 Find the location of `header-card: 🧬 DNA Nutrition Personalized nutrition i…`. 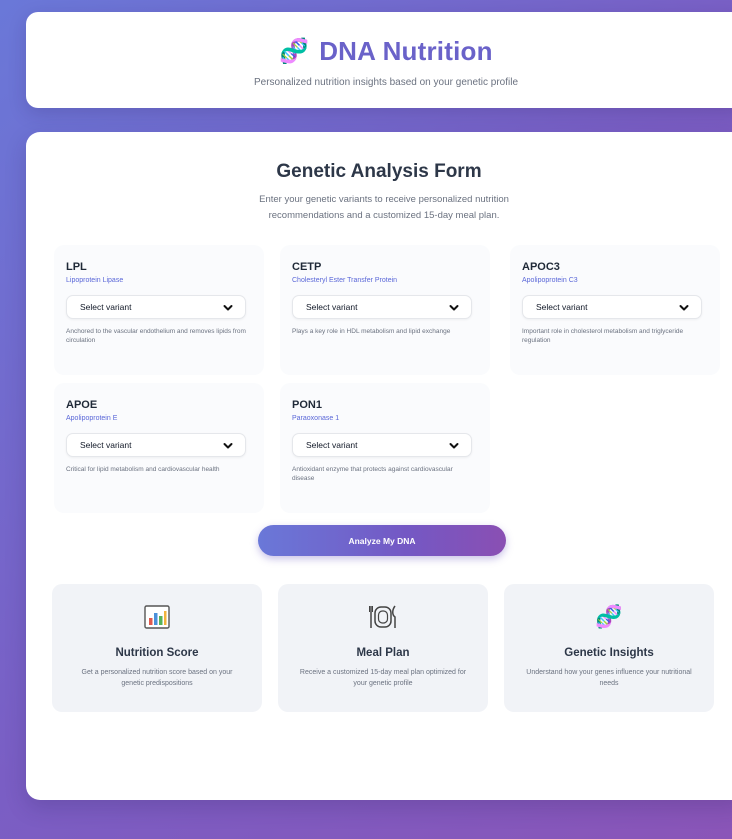

header-card: 🧬 DNA Nutrition Personalized nutrition i… is located at coordinates (379, 60).